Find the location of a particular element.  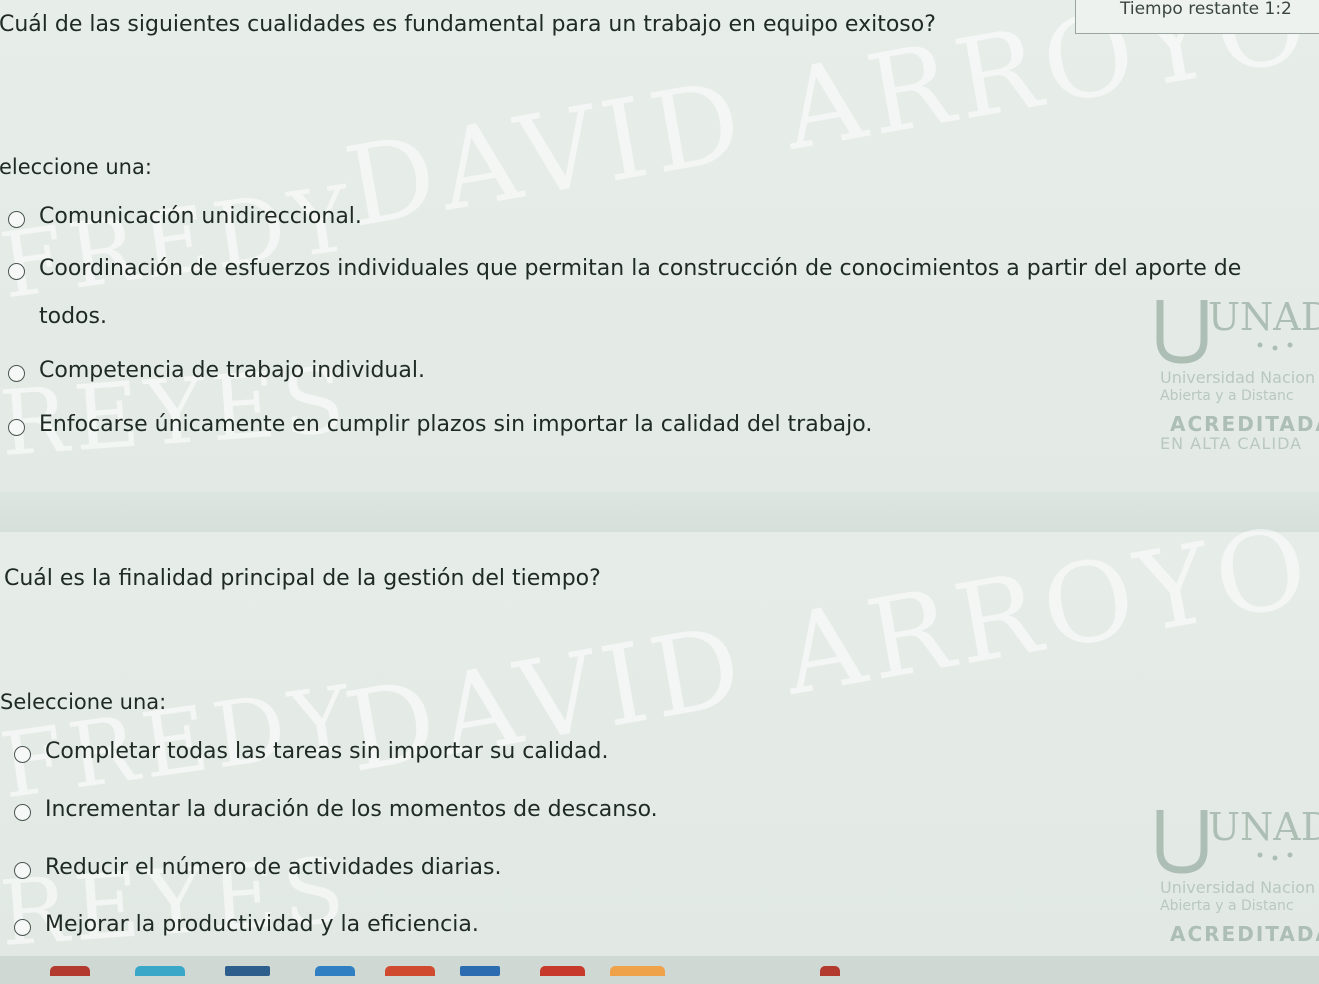

time-remaining-box: Tiempo restante 1:2 is located at coordinates (1197, 17).